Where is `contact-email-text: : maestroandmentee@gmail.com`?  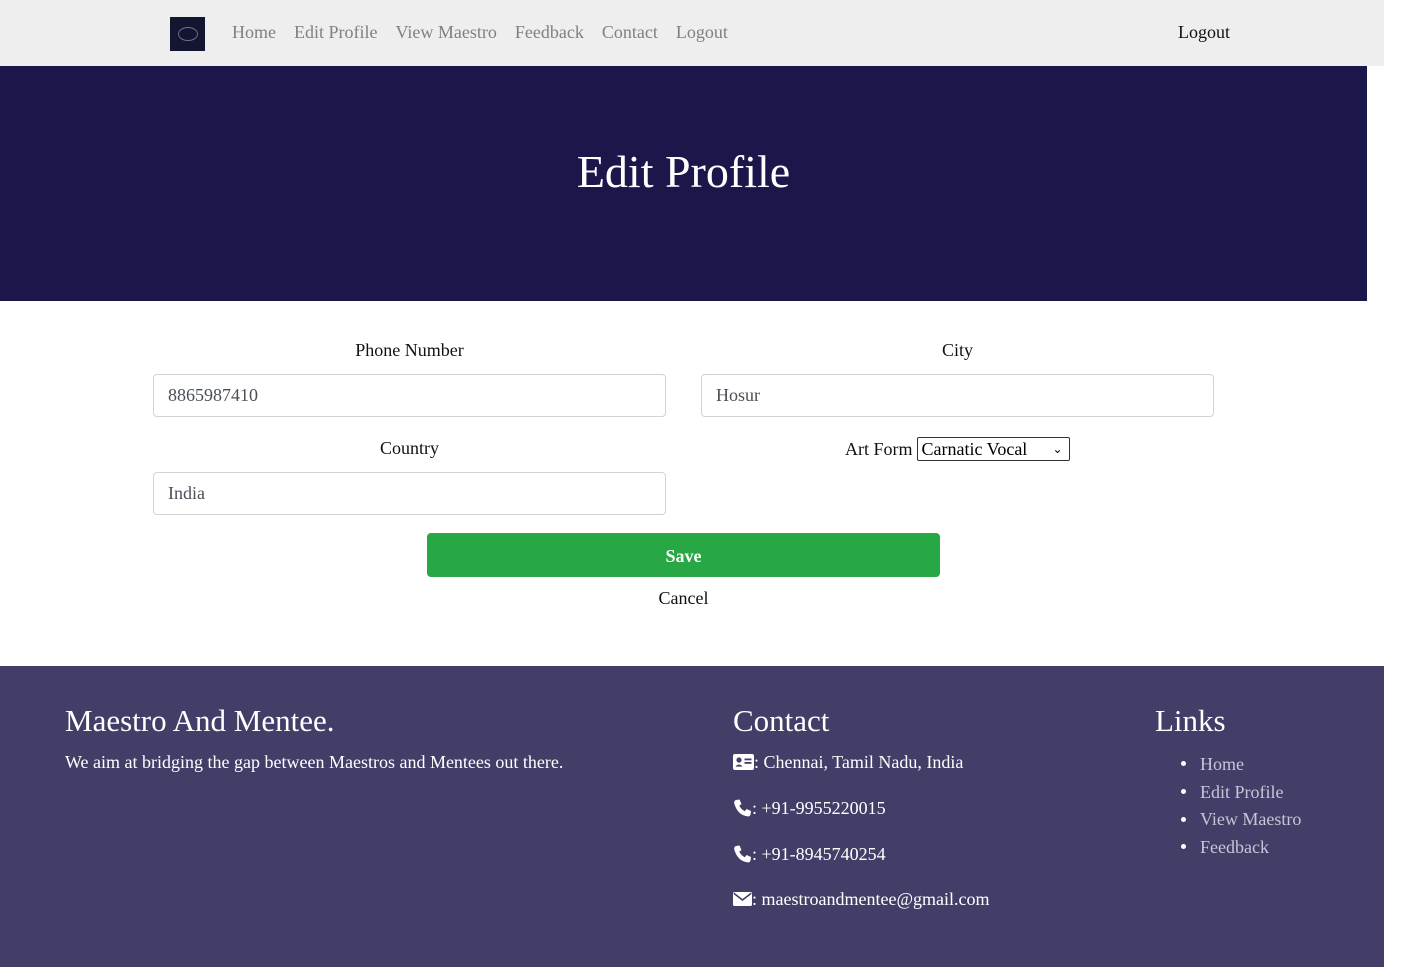 contact-email-text: : maestroandmentee@gmail.com is located at coordinates (871, 899).